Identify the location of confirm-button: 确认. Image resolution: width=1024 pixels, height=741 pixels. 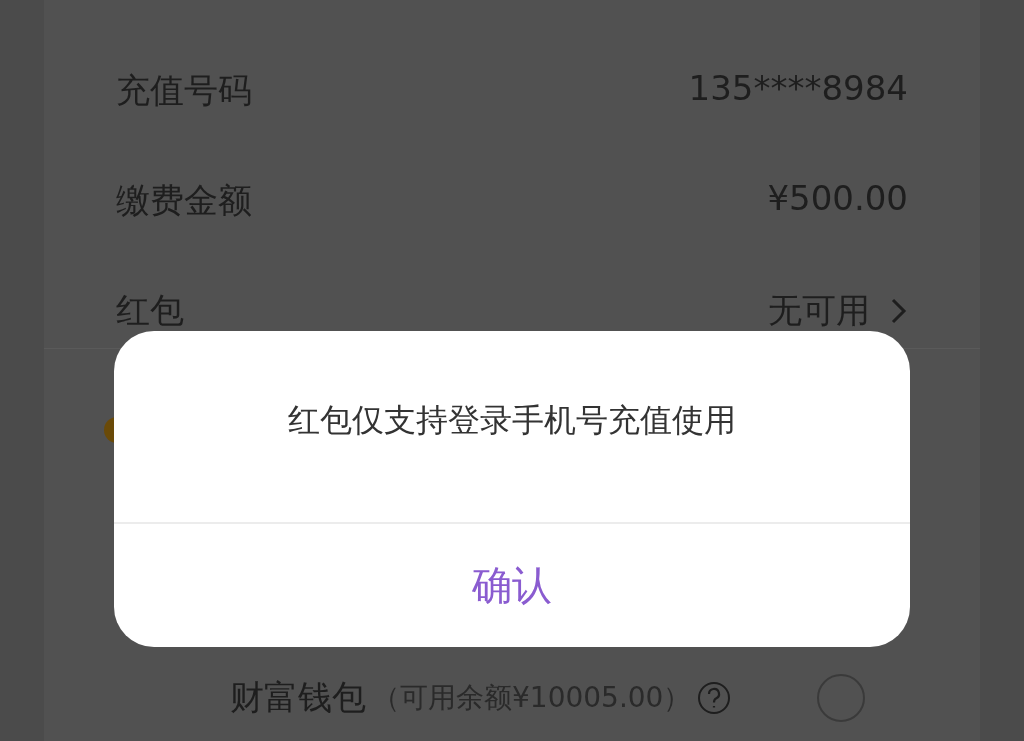
(512, 585).